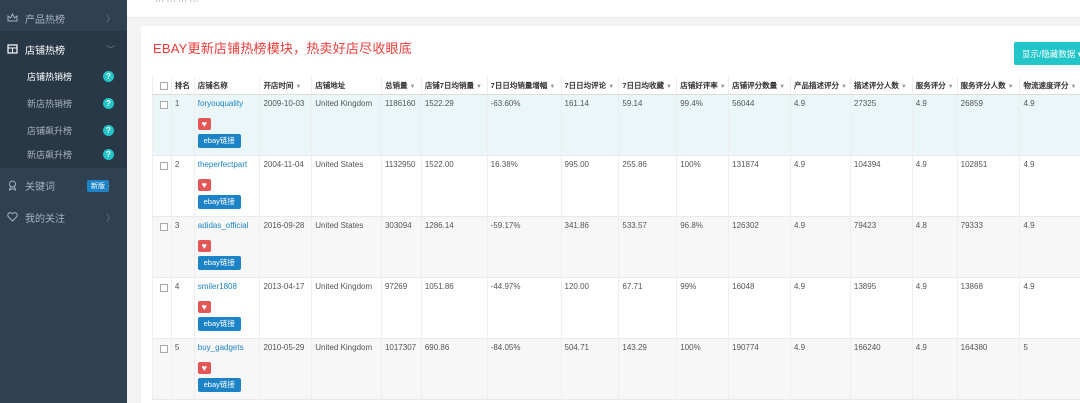  I want to click on store-icon, so click(12, 49).